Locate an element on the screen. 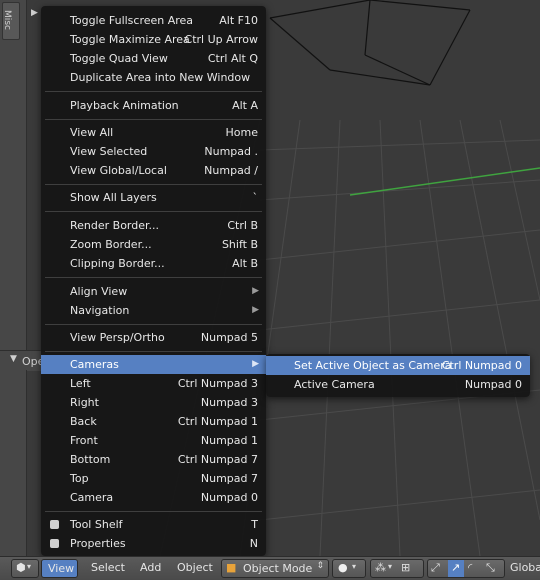  expand-arrow-icon: ▶ is located at coordinates (34, 13).